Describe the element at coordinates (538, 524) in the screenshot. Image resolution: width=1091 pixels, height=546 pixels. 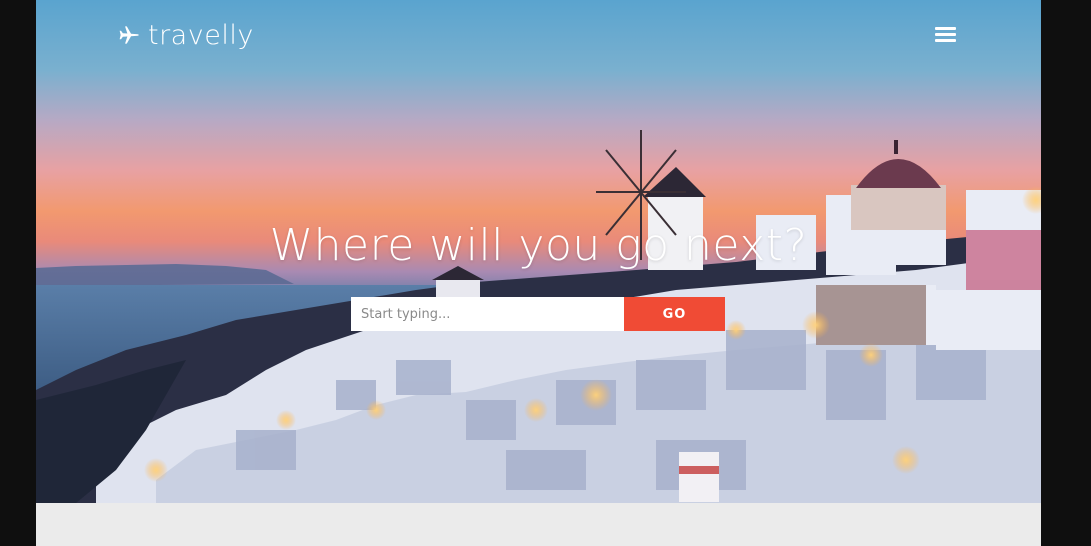
I see `content-section` at that location.